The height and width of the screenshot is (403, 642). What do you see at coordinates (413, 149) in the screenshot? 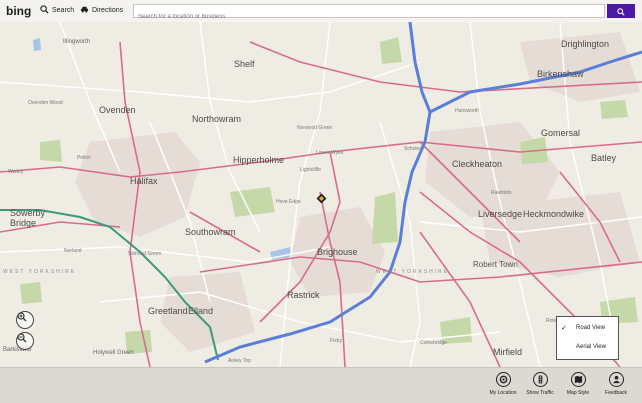
I see `label-scholes: Scholes` at bounding box center [413, 149].